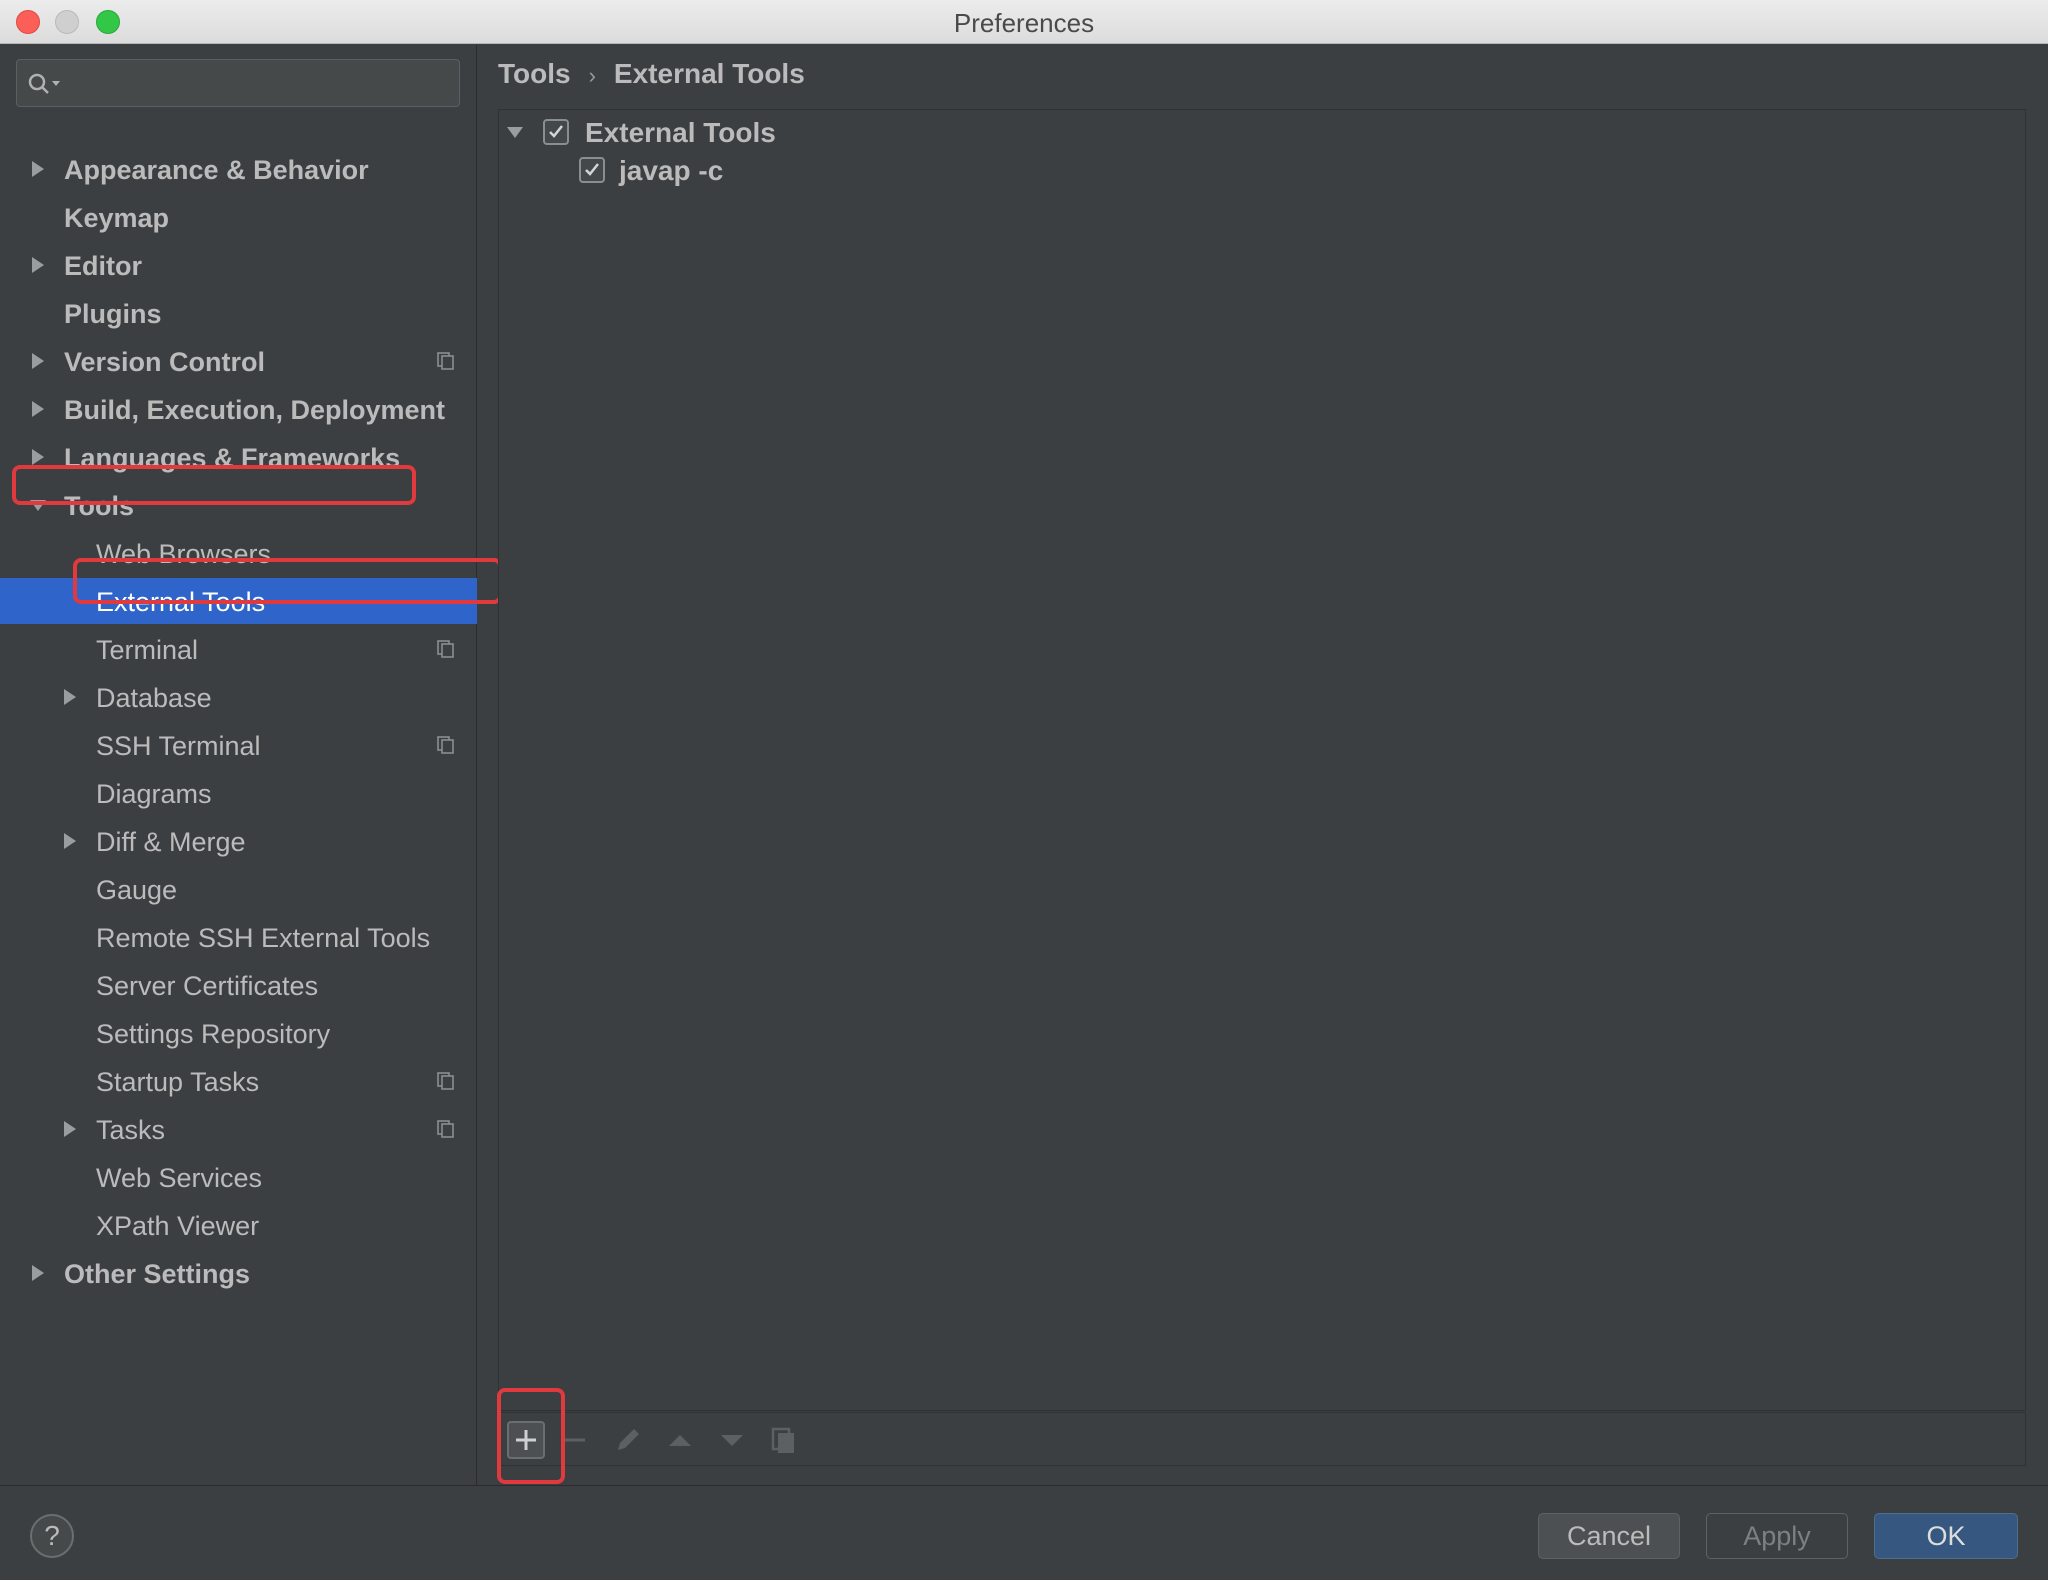 This screenshot has height=1580, width=2048. I want to click on sidebar-item-label: Keymap, so click(117, 218).